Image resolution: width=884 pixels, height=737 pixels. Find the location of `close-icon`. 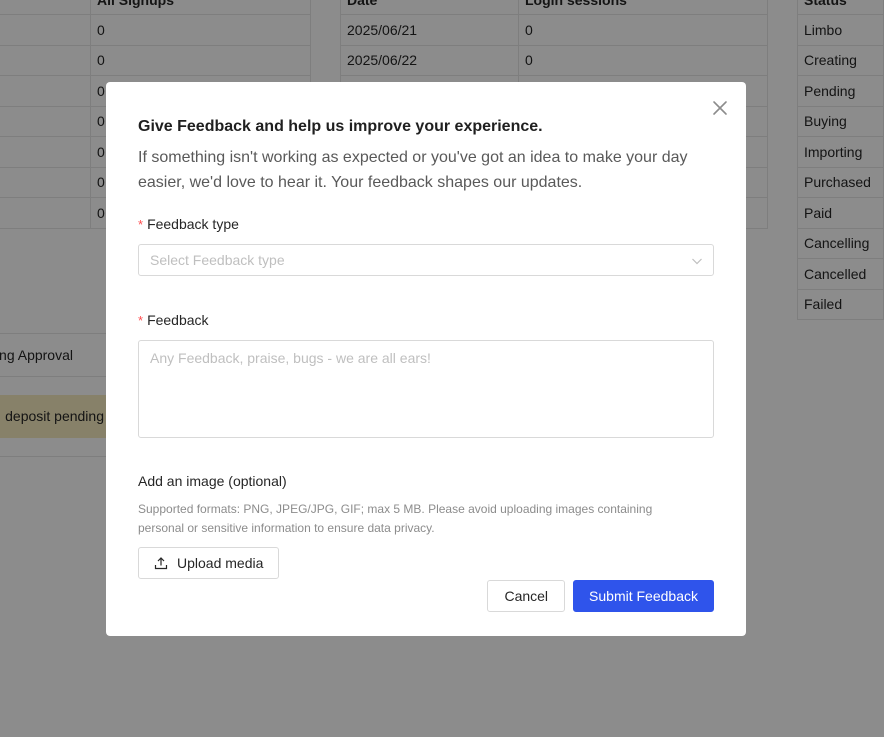

close-icon is located at coordinates (720, 108).